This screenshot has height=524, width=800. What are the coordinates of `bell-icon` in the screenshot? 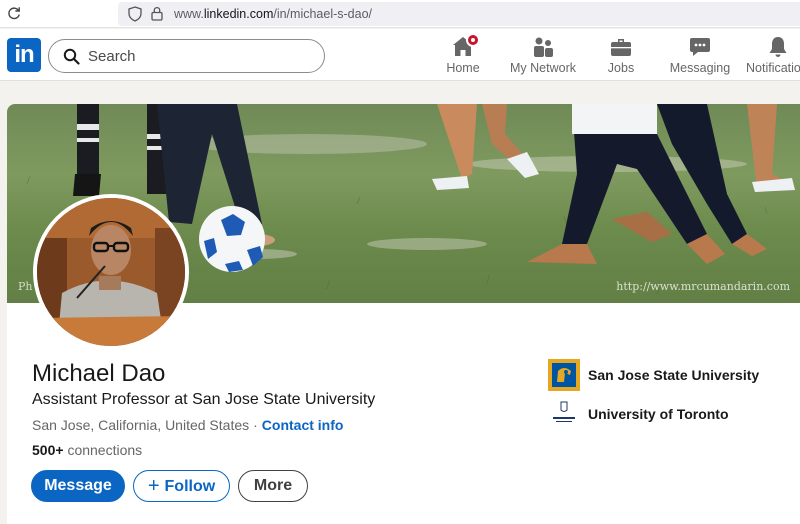 It's located at (778, 47).